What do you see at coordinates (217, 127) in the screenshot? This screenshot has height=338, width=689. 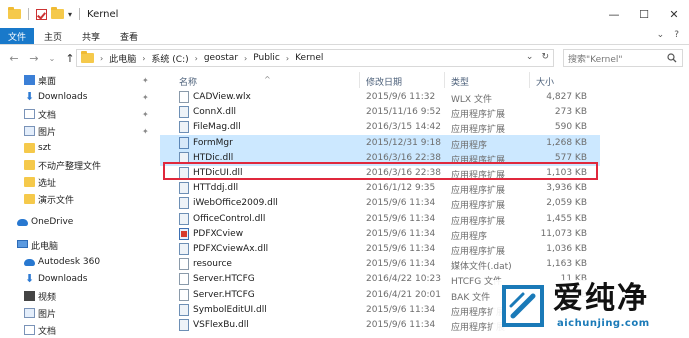 I see `file-name: FileMag.dll` at bounding box center [217, 127].